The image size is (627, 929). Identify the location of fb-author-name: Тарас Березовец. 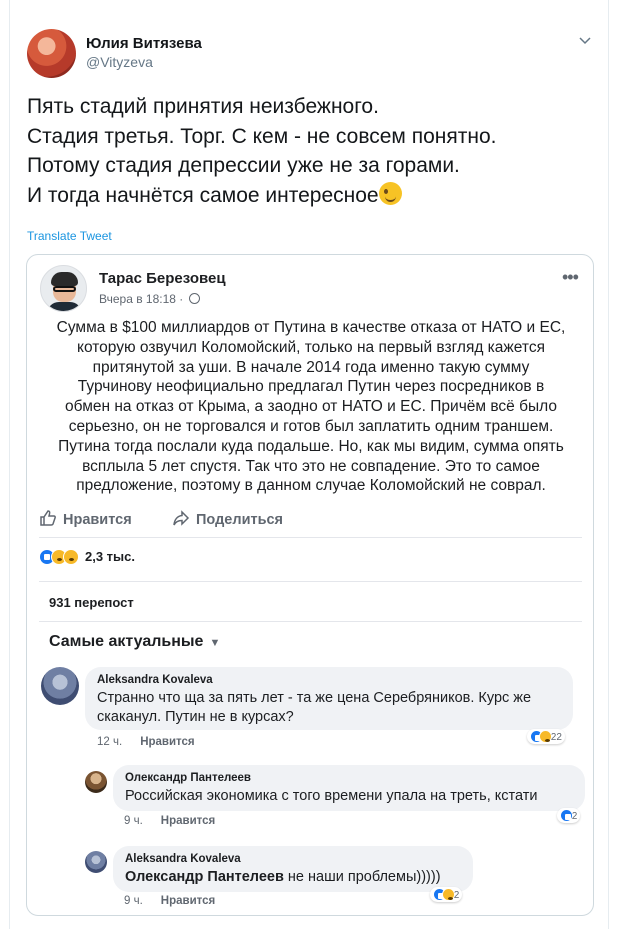
(162, 278).